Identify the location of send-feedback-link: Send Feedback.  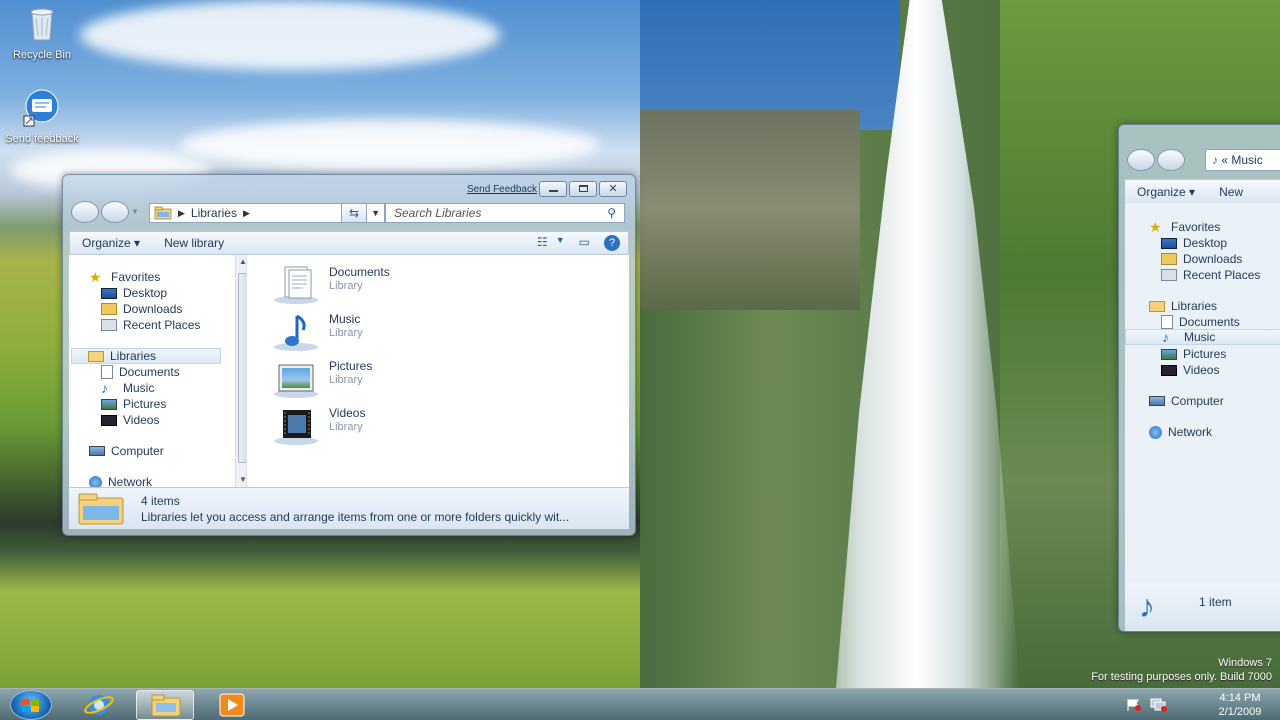
(502, 189).